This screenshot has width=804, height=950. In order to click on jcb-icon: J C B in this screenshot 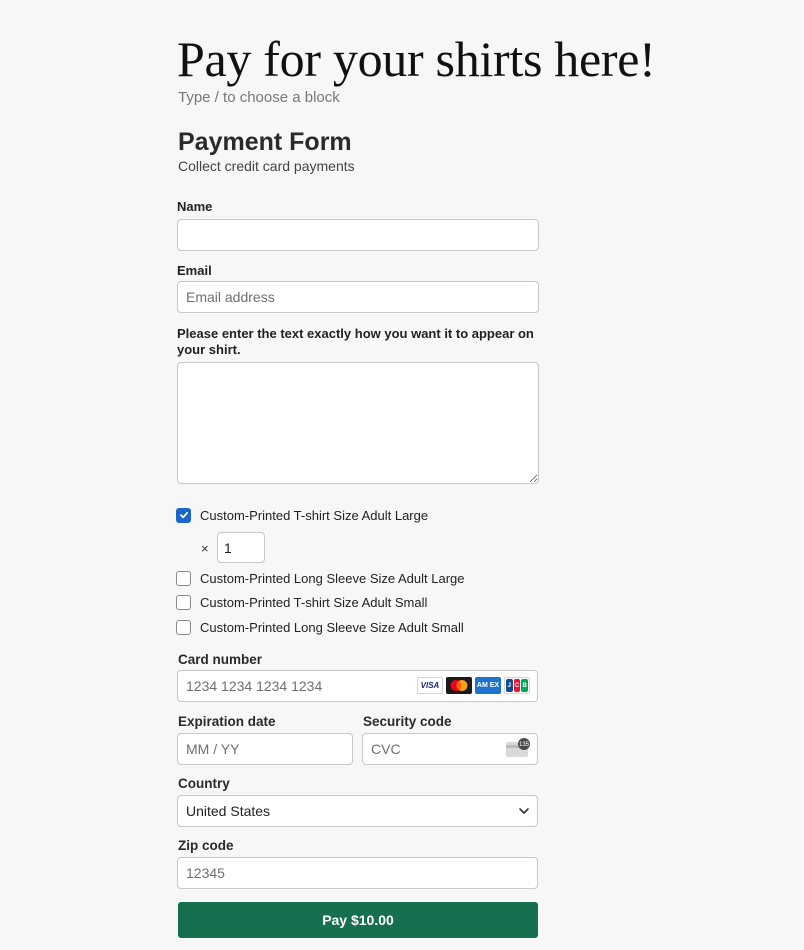, I will do `click(517, 685)`.